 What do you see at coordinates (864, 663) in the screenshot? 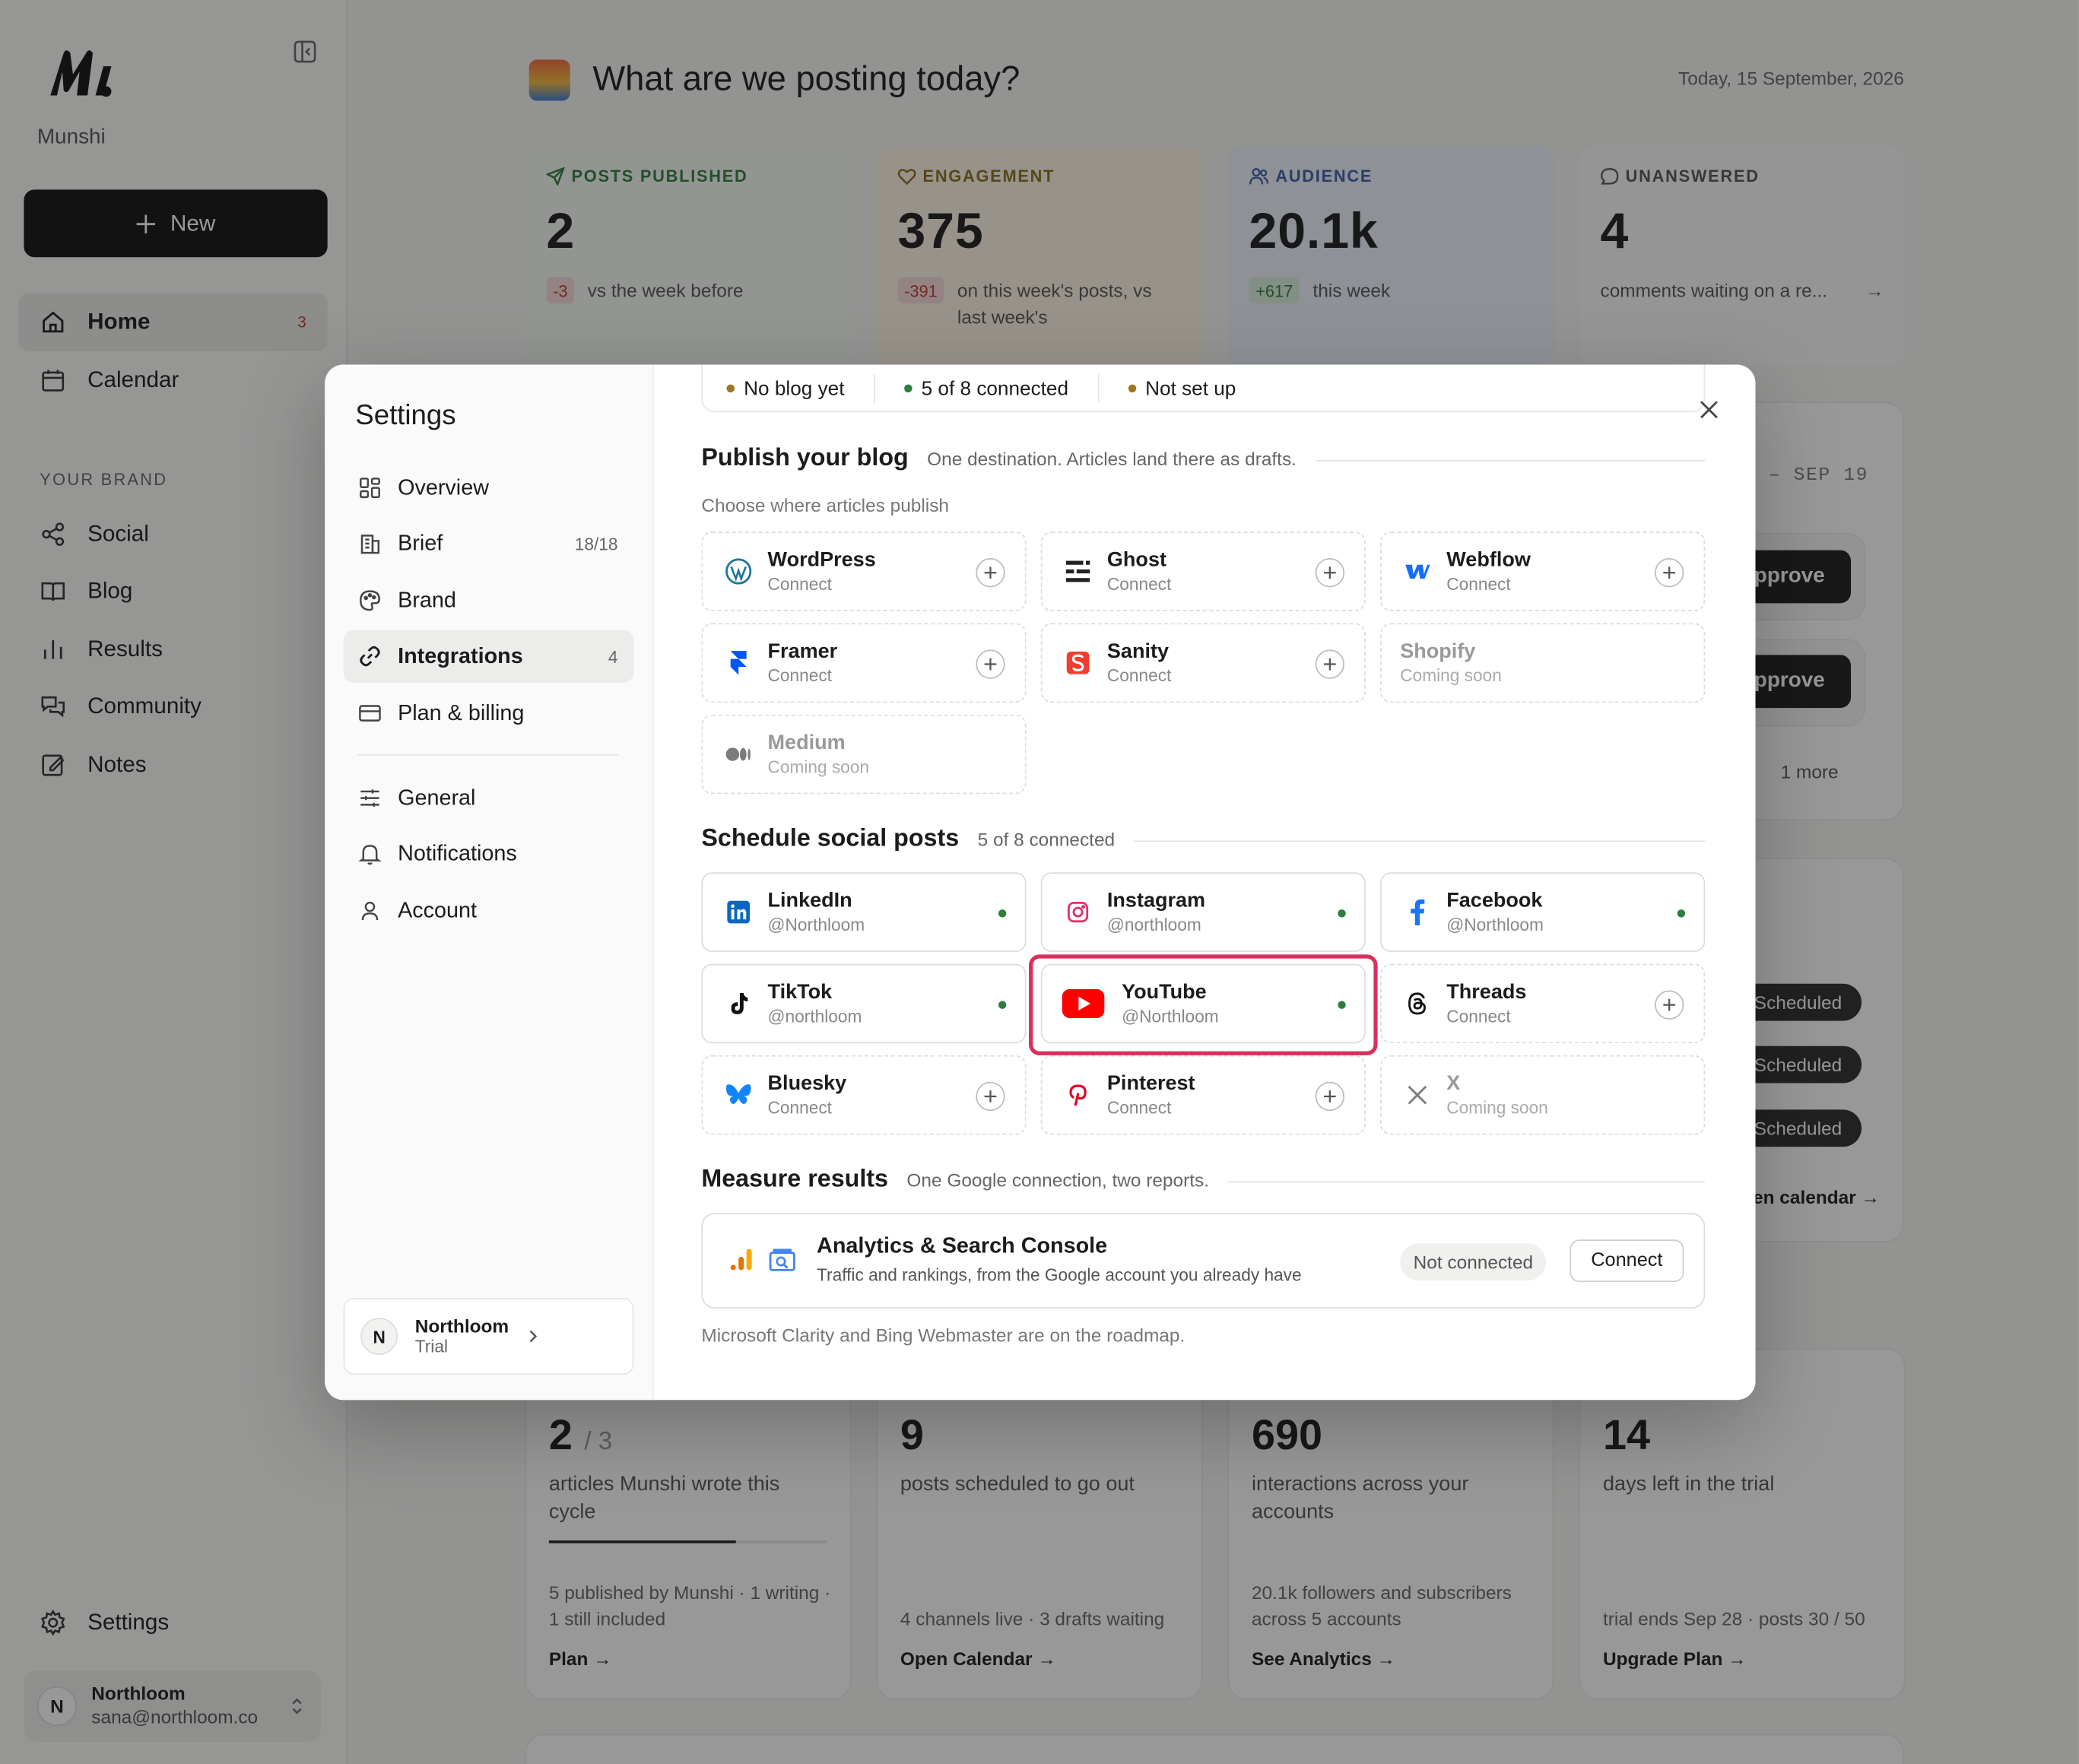
I see `integration-framer: Framer Connect` at bounding box center [864, 663].